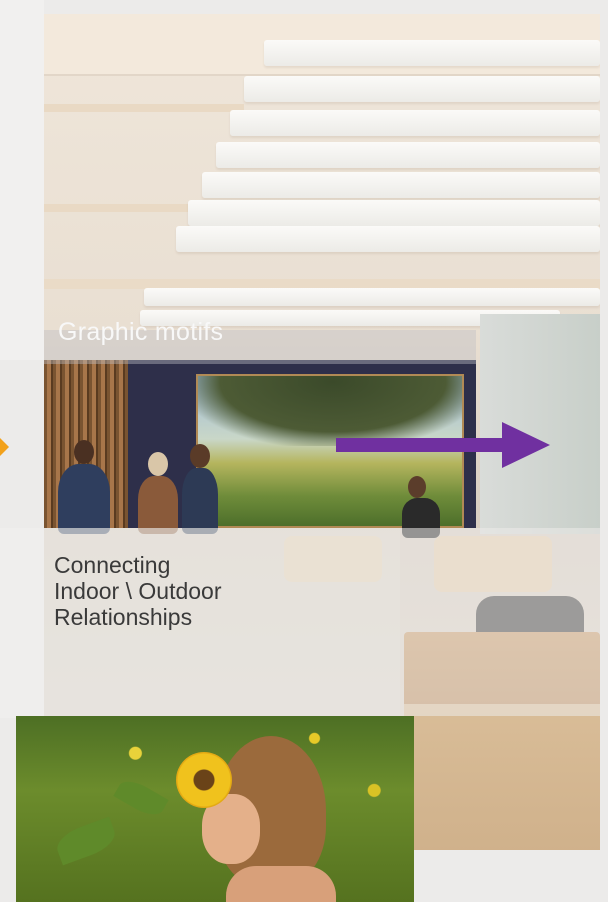 The image size is (608, 902). I want to click on wood-table-front, so click(502, 777).